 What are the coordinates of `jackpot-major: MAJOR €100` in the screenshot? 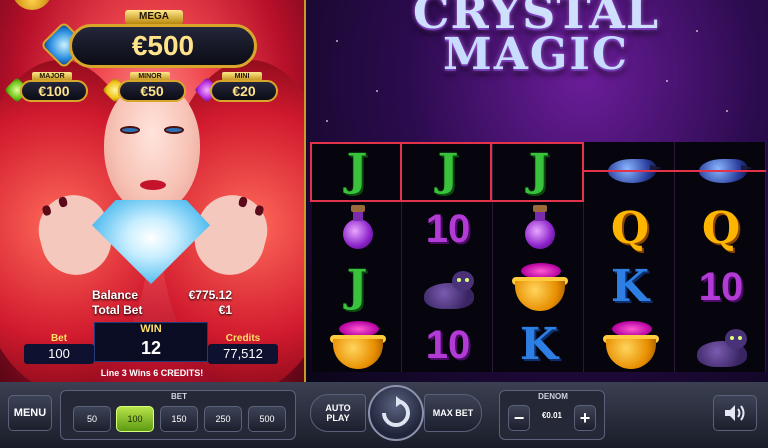 It's located at (47, 87).